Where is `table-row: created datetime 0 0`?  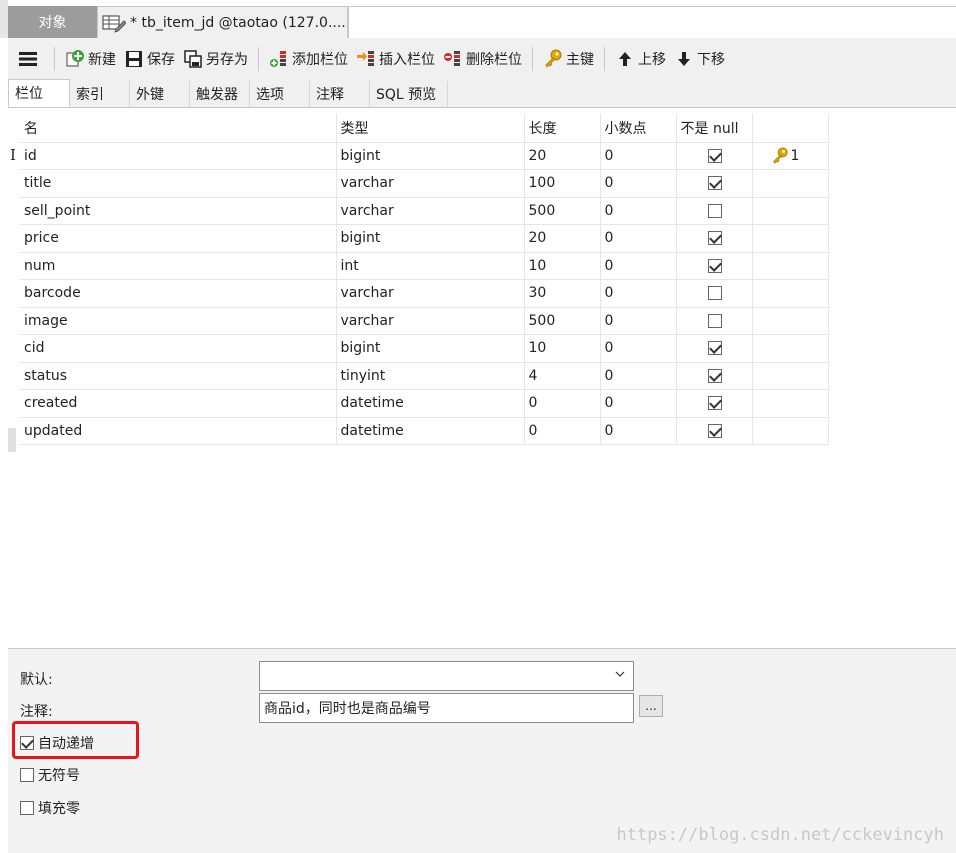 table-row: created datetime 0 0 is located at coordinates (424, 403).